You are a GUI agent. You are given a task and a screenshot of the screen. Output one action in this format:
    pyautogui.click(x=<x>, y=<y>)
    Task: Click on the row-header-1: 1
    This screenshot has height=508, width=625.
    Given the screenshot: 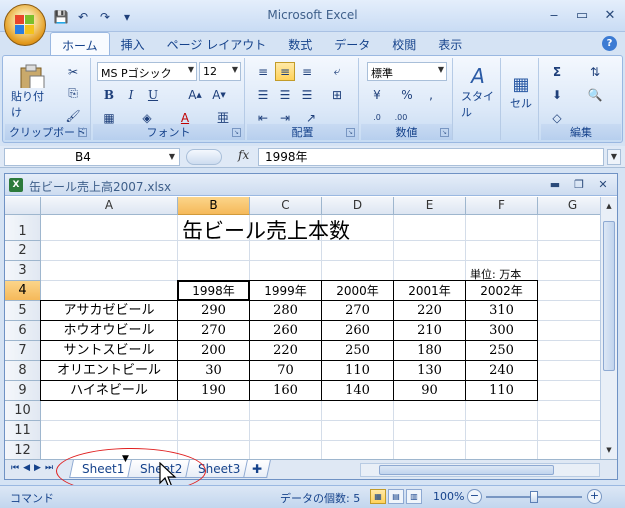 What is the action you would take?
    pyautogui.click(x=23, y=228)
    